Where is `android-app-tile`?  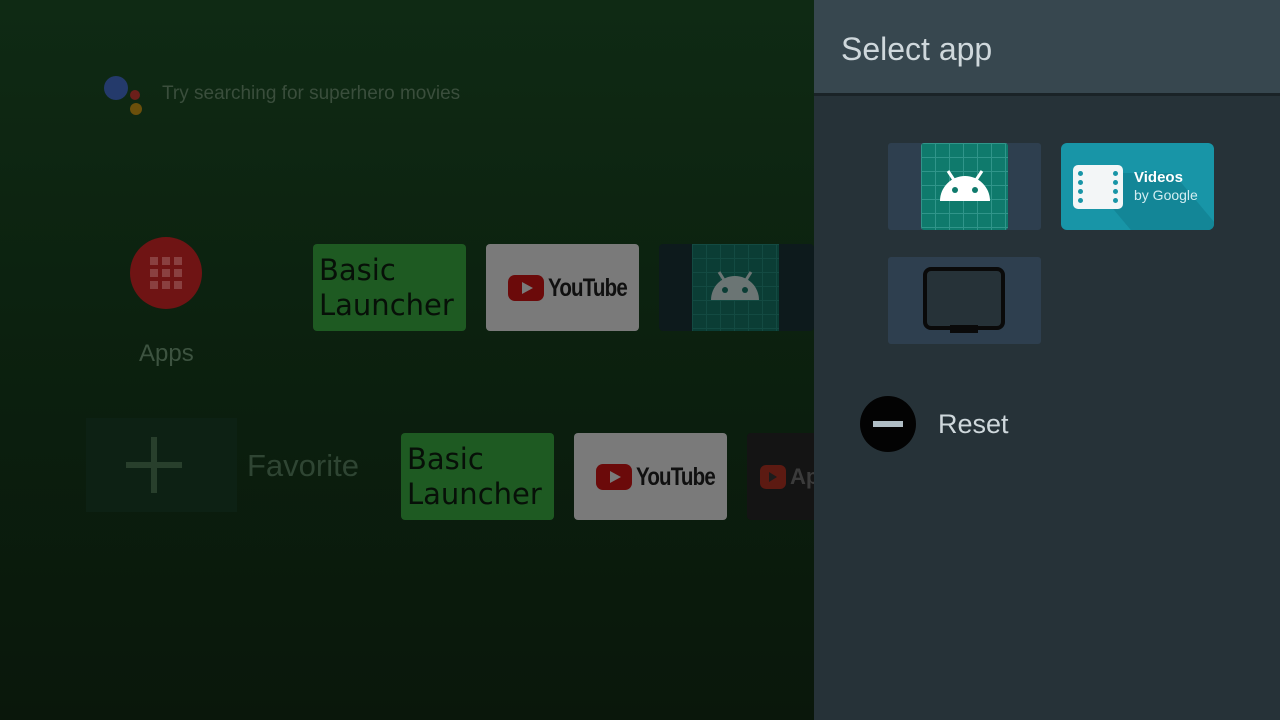
android-app-tile is located at coordinates (736, 287).